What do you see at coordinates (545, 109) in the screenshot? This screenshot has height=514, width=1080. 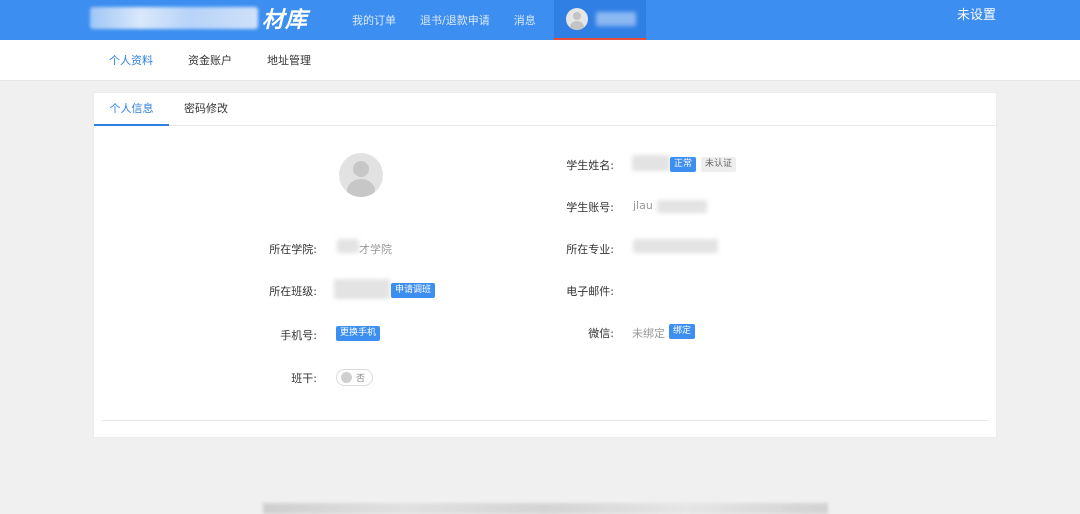 I see `profile-tabs: 个人信息 密码修改` at bounding box center [545, 109].